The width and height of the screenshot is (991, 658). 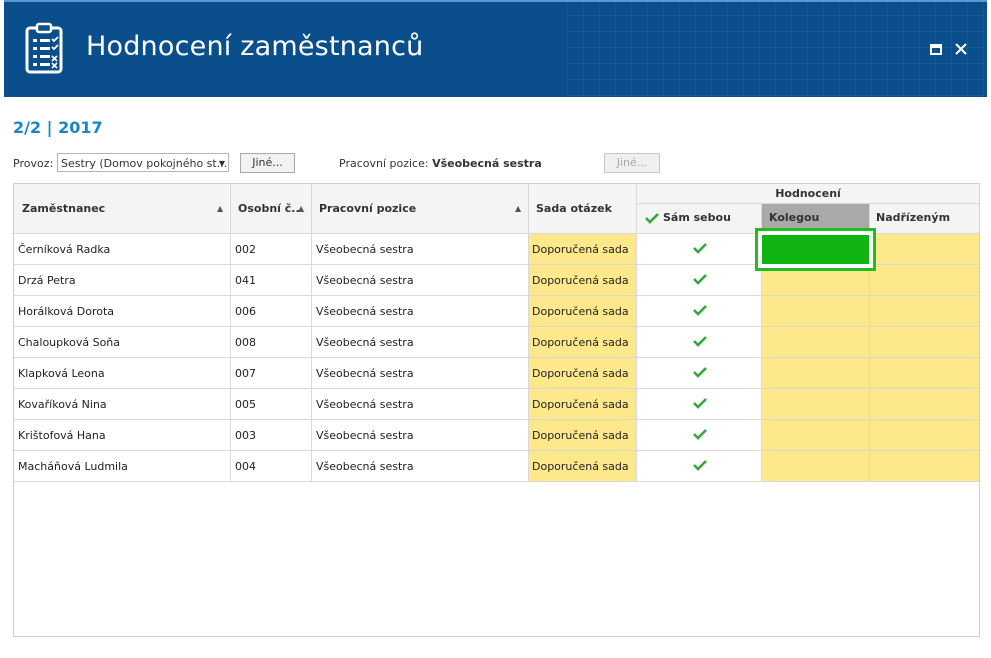 I want to click on header-employee: Zaměstnanec, so click(x=63, y=208).